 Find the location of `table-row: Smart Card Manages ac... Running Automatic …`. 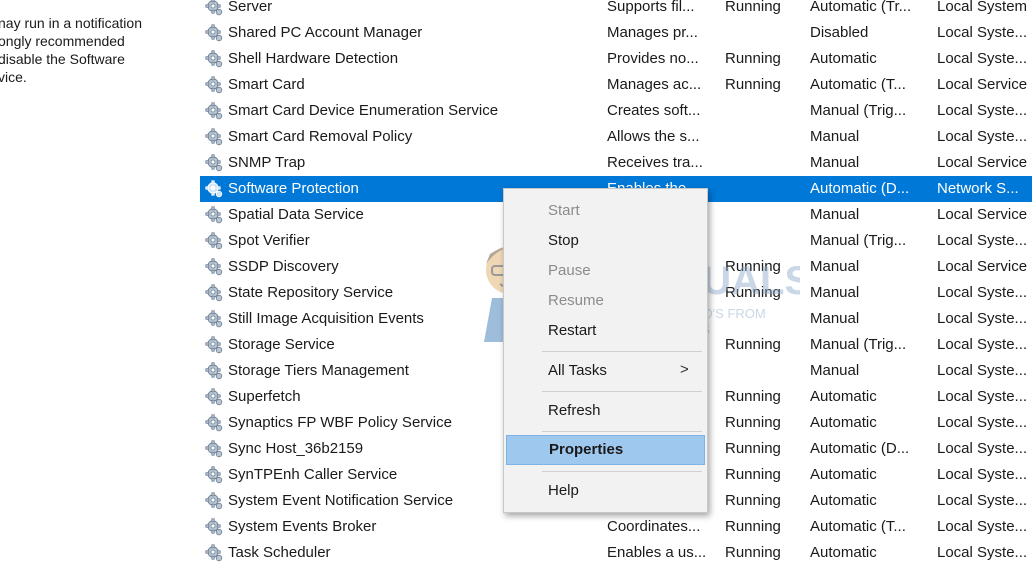

table-row: Smart Card Manages ac... Running Automatic … is located at coordinates (616, 85).